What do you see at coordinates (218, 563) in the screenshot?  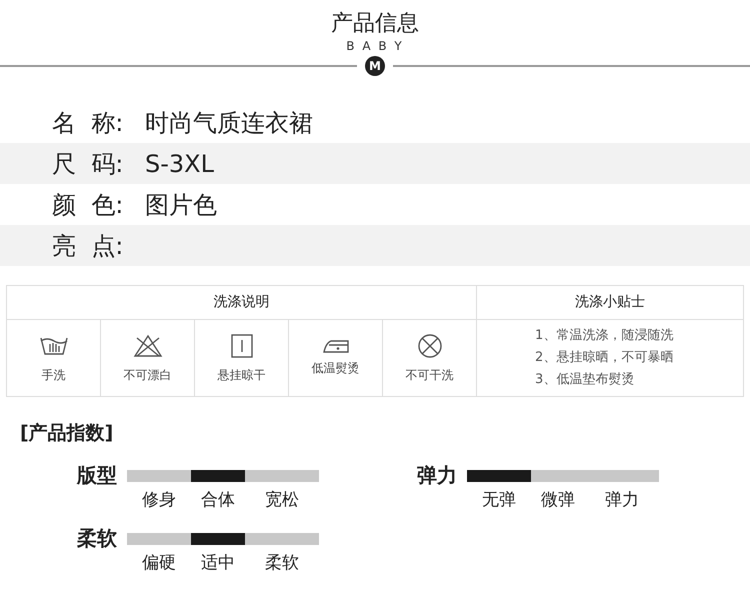 I see `index-option: 适中` at bounding box center [218, 563].